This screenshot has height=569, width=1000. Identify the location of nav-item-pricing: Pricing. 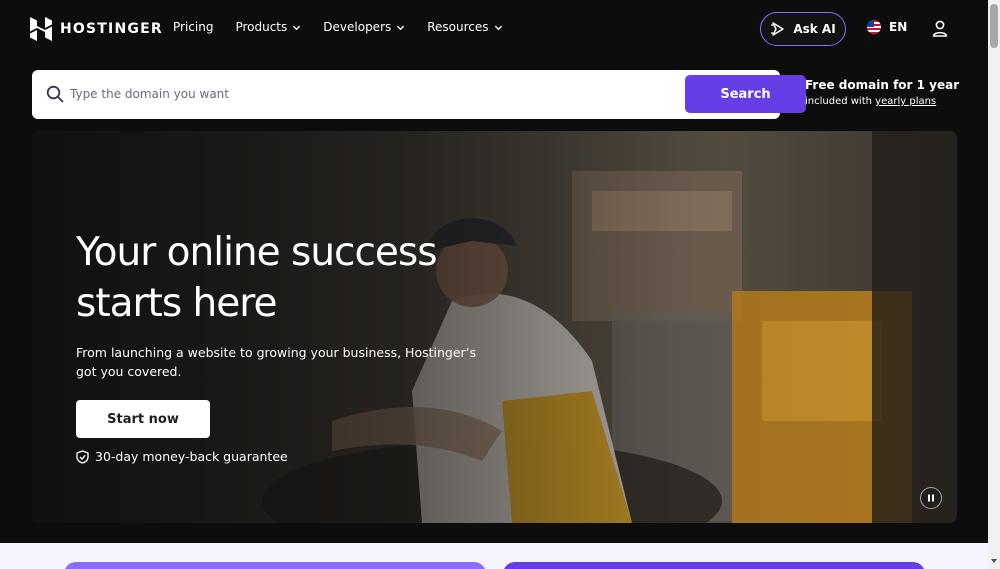
(193, 27).